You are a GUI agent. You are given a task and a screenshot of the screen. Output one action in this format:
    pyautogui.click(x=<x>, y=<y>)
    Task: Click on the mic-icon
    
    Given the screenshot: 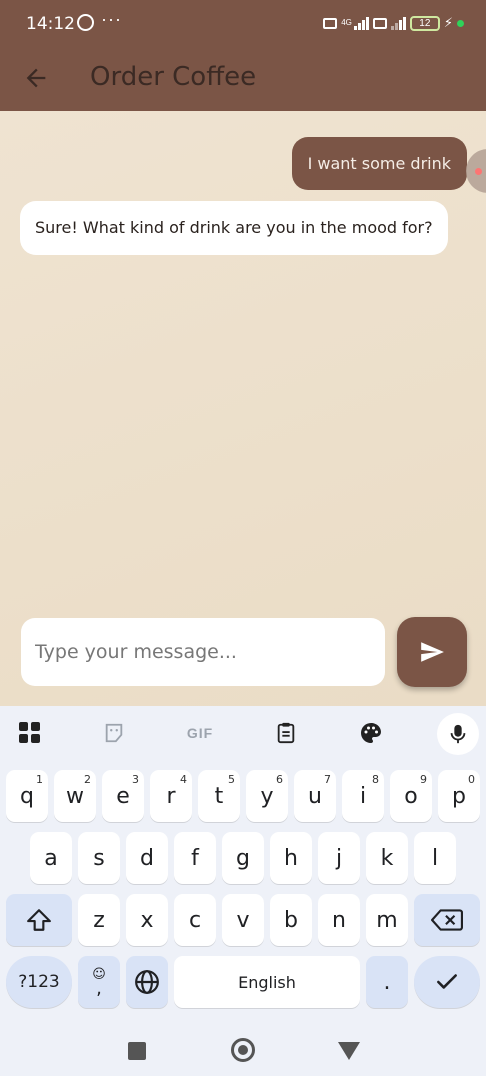 What is the action you would take?
    pyautogui.click(x=458, y=734)
    